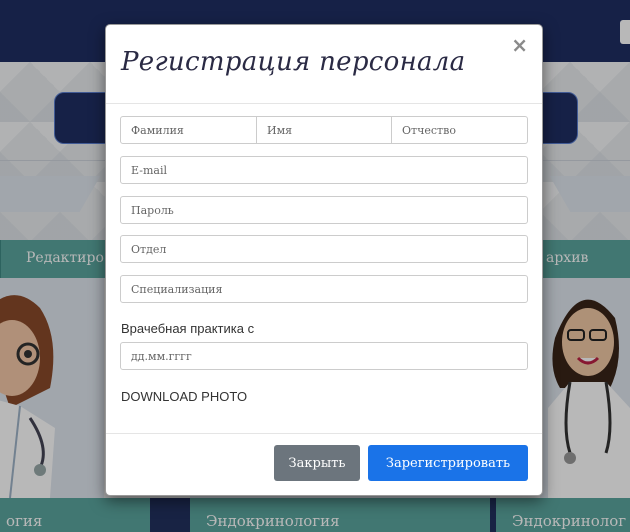  I want to click on close-icon: ×, so click(519, 45).